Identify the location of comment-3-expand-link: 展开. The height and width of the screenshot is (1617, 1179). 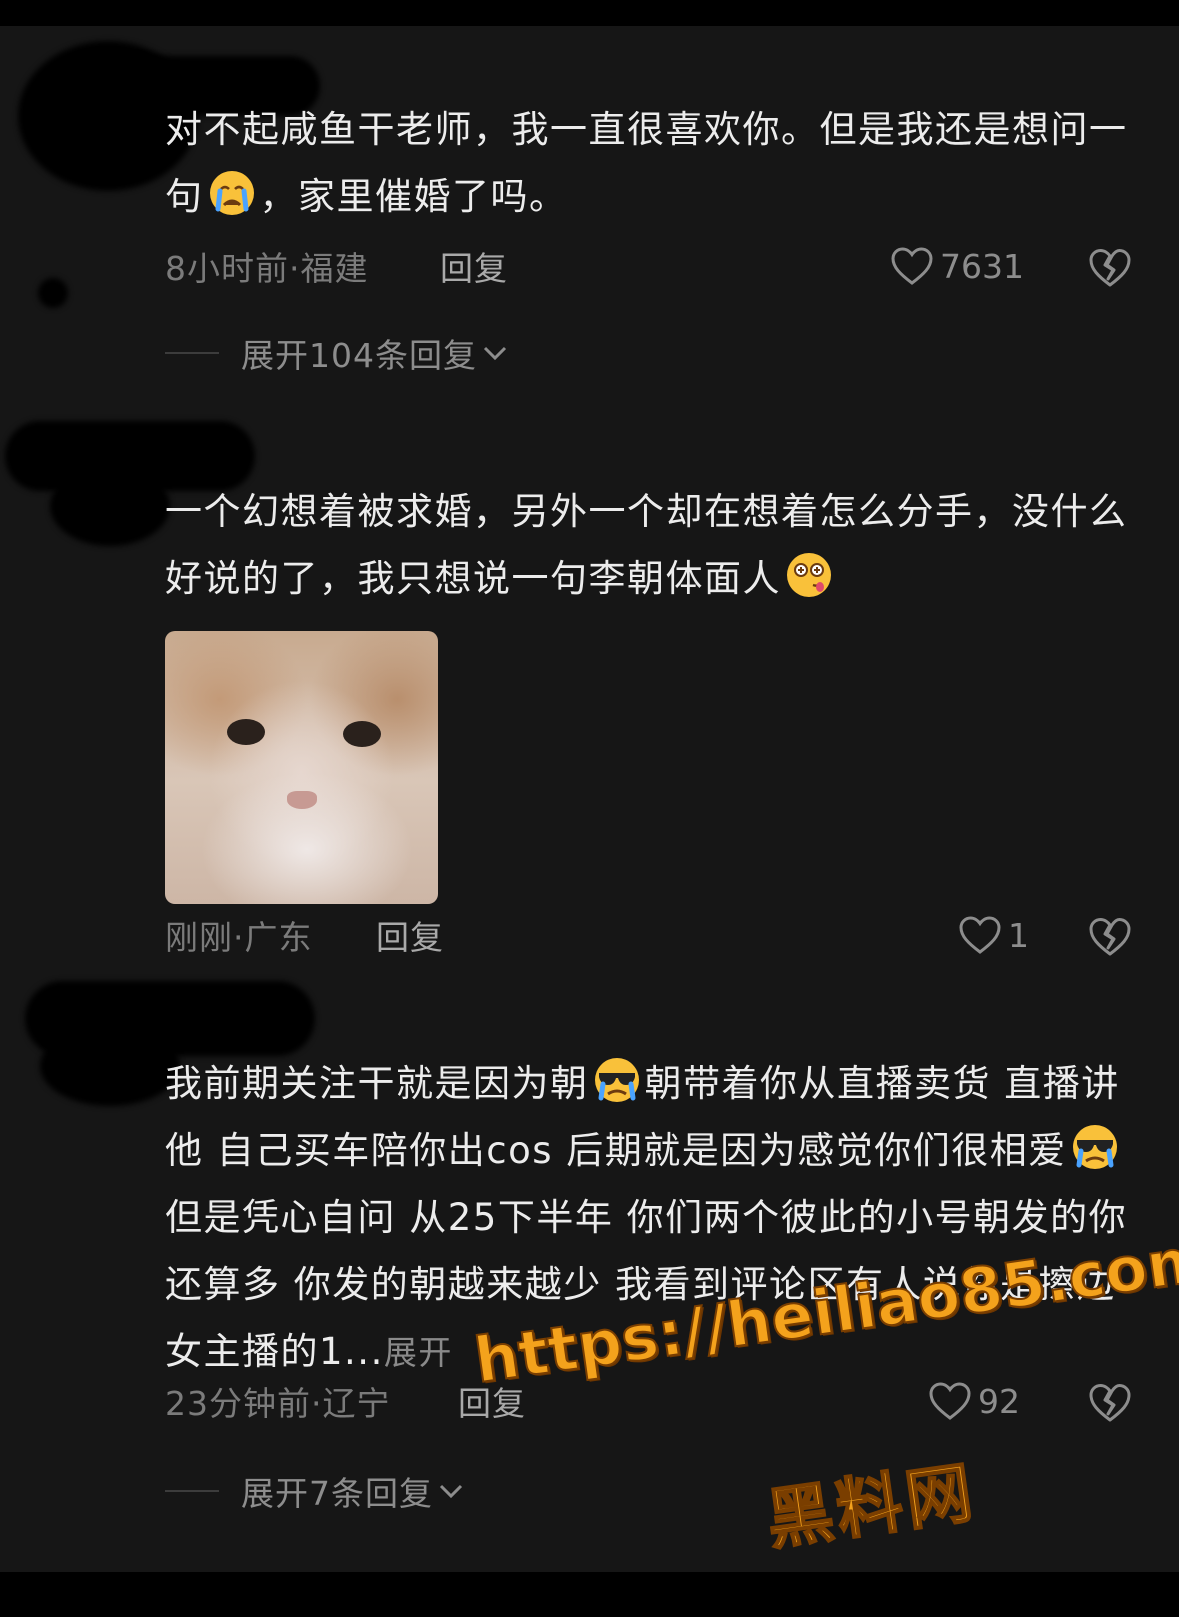
(418, 1352).